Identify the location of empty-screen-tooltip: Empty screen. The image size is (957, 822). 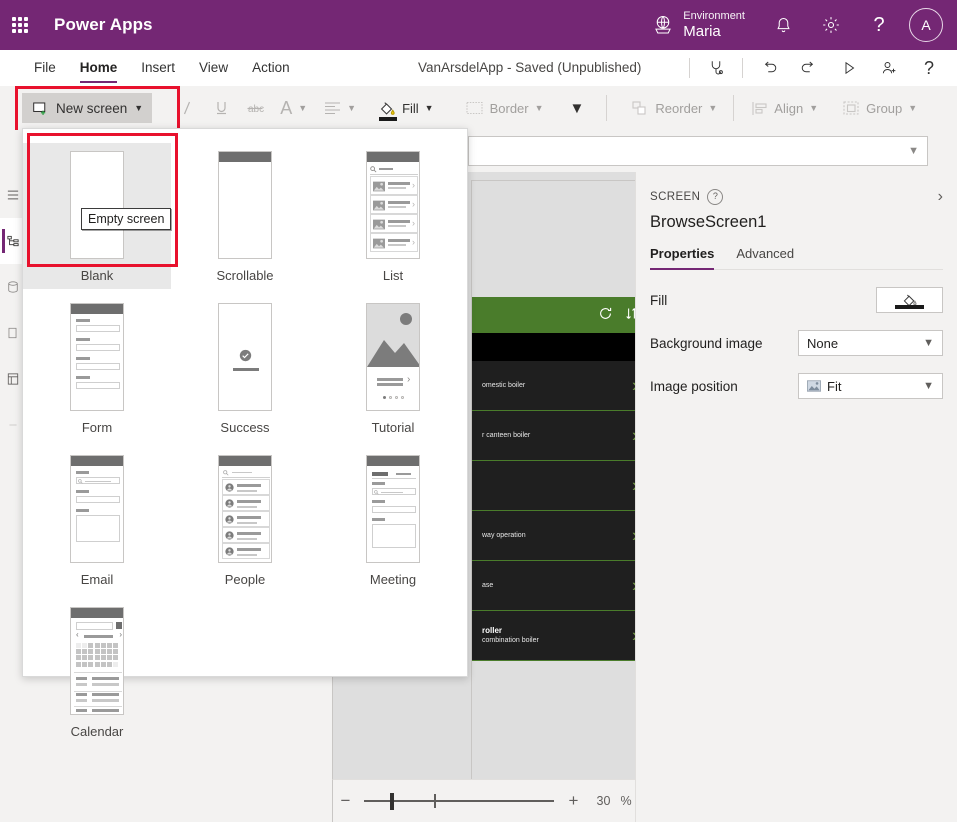
(126, 219).